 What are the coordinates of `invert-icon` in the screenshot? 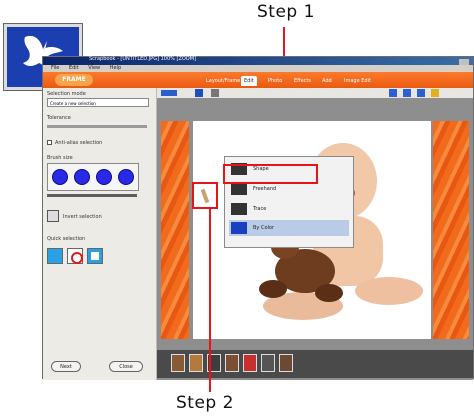 It's located at (53, 216).